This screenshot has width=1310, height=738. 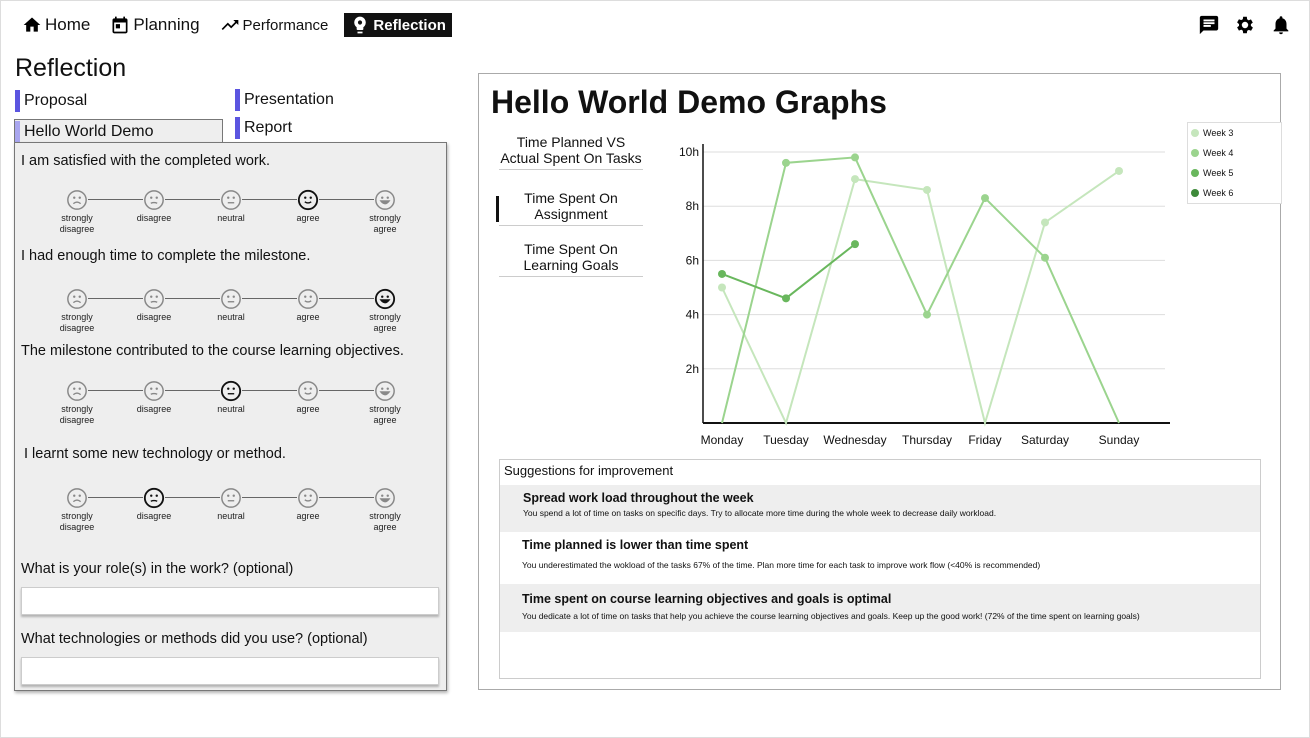 I want to click on milestone-tab-report: Report, so click(x=263, y=128).